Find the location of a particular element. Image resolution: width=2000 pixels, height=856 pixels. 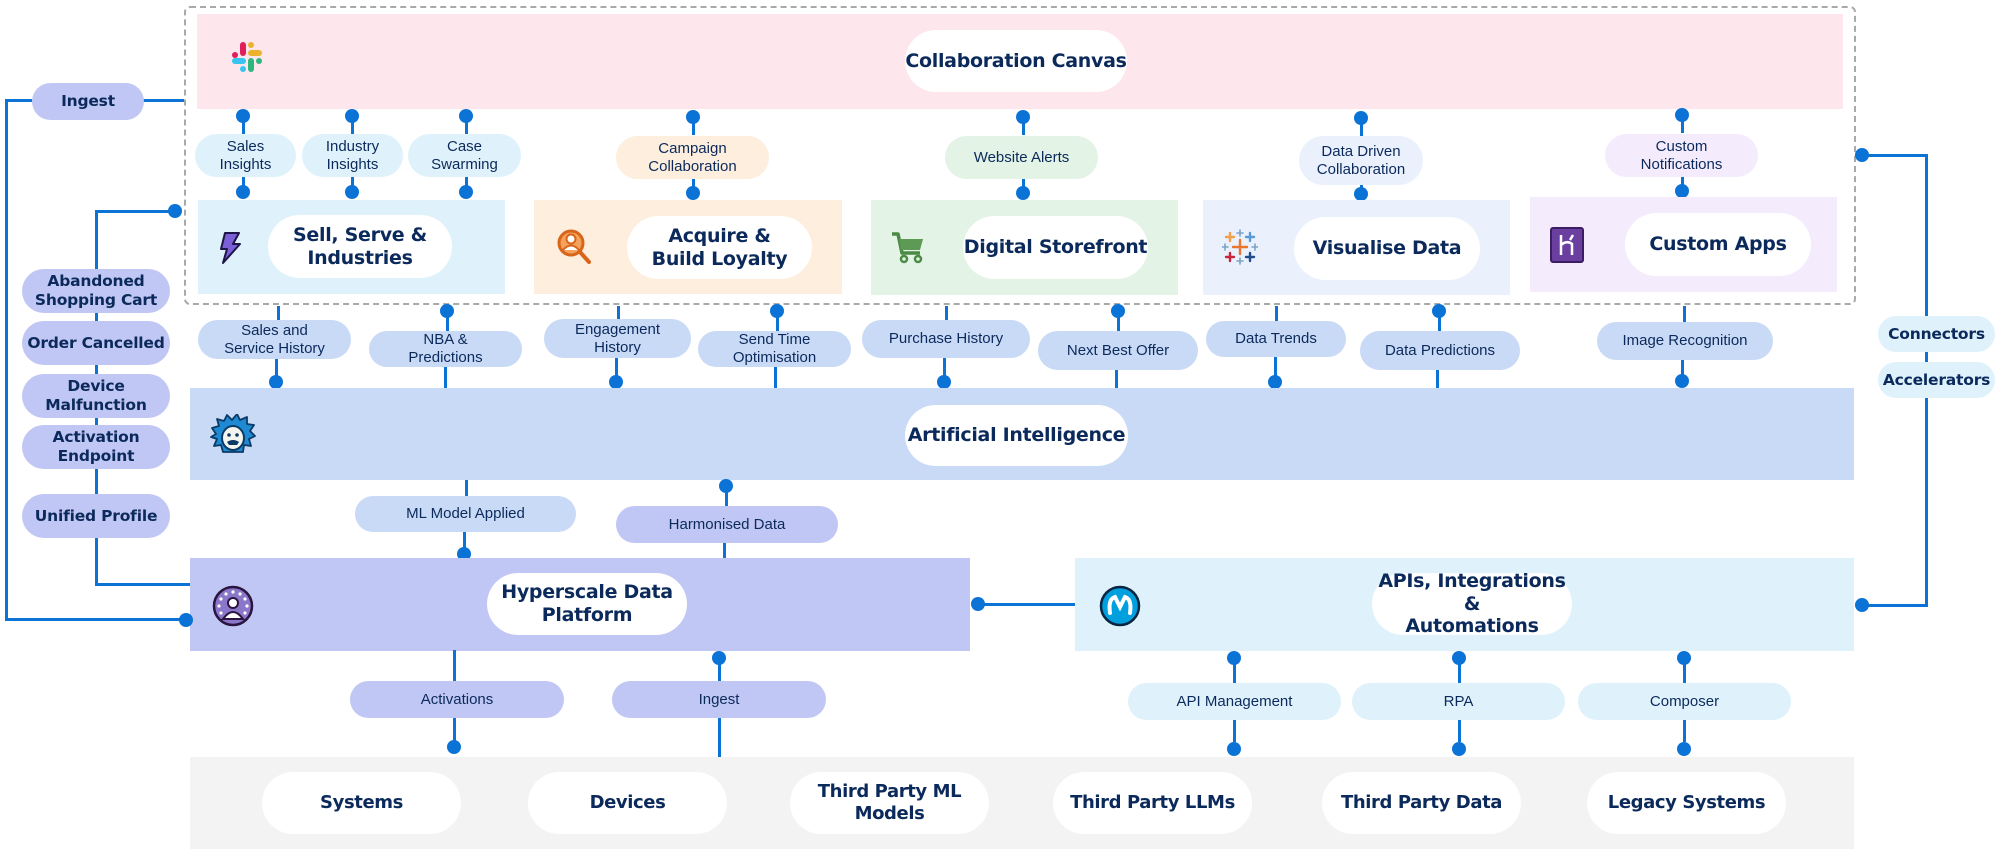

flow-engagement-history: Engagement History is located at coordinates (617, 338).